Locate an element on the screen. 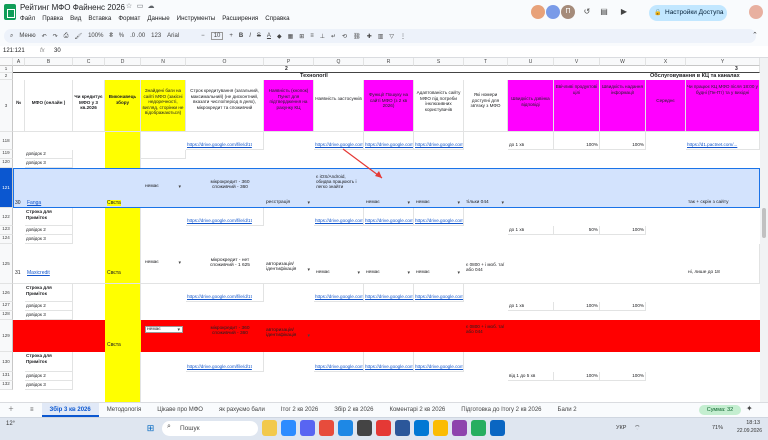 The width and height of the screenshot is (768, 440). font-size-input: 10 is located at coordinates (217, 36).